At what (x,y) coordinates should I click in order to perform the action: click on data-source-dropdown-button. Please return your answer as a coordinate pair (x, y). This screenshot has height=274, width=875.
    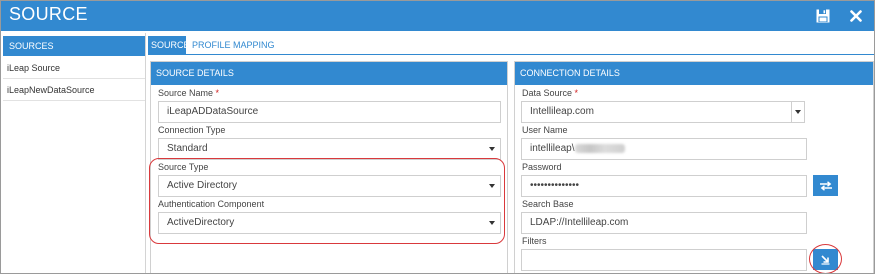
    Looking at the image, I should click on (798, 112).